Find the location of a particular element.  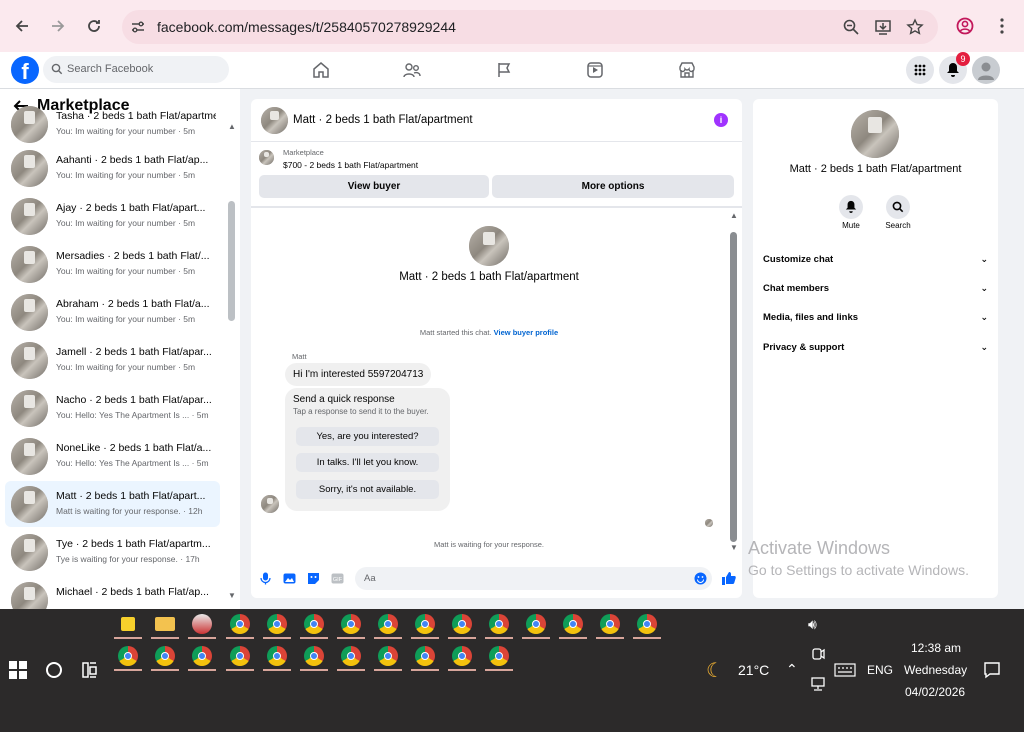

temperature: 21°C is located at coordinates (753, 670).